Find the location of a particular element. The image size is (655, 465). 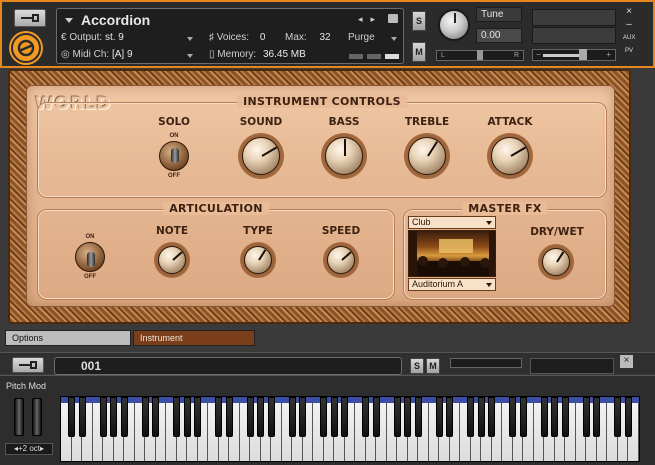

tab-instrument: Instrument is located at coordinates (194, 338).